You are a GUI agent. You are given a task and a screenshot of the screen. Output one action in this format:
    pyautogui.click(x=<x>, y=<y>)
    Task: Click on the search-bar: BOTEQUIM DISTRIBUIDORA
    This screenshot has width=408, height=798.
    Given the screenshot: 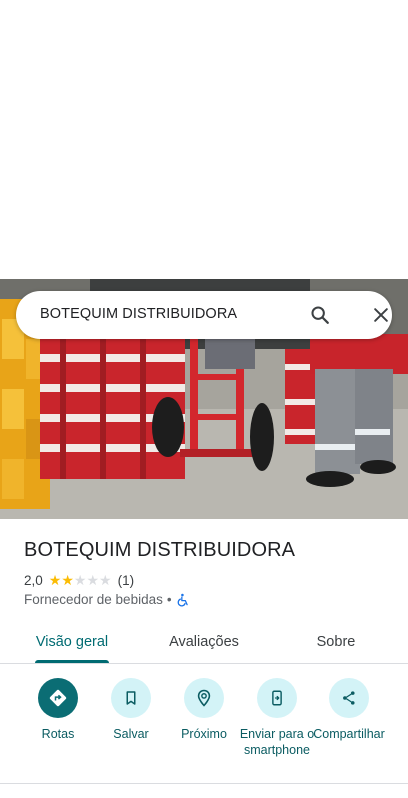 What is the action you would take?
    pyautogui.click(x=204, y=315)
    